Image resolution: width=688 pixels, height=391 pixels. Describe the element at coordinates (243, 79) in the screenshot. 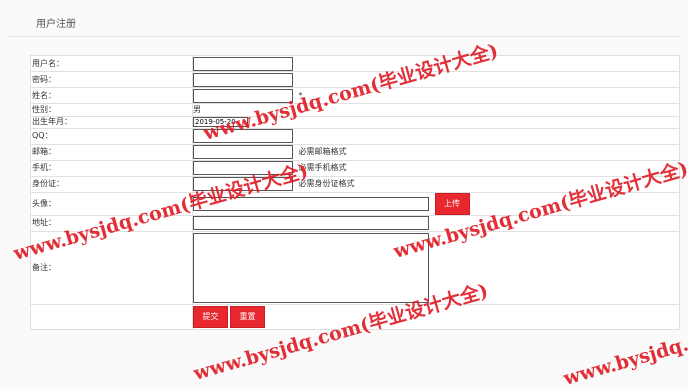

I see `password-input` at that location.